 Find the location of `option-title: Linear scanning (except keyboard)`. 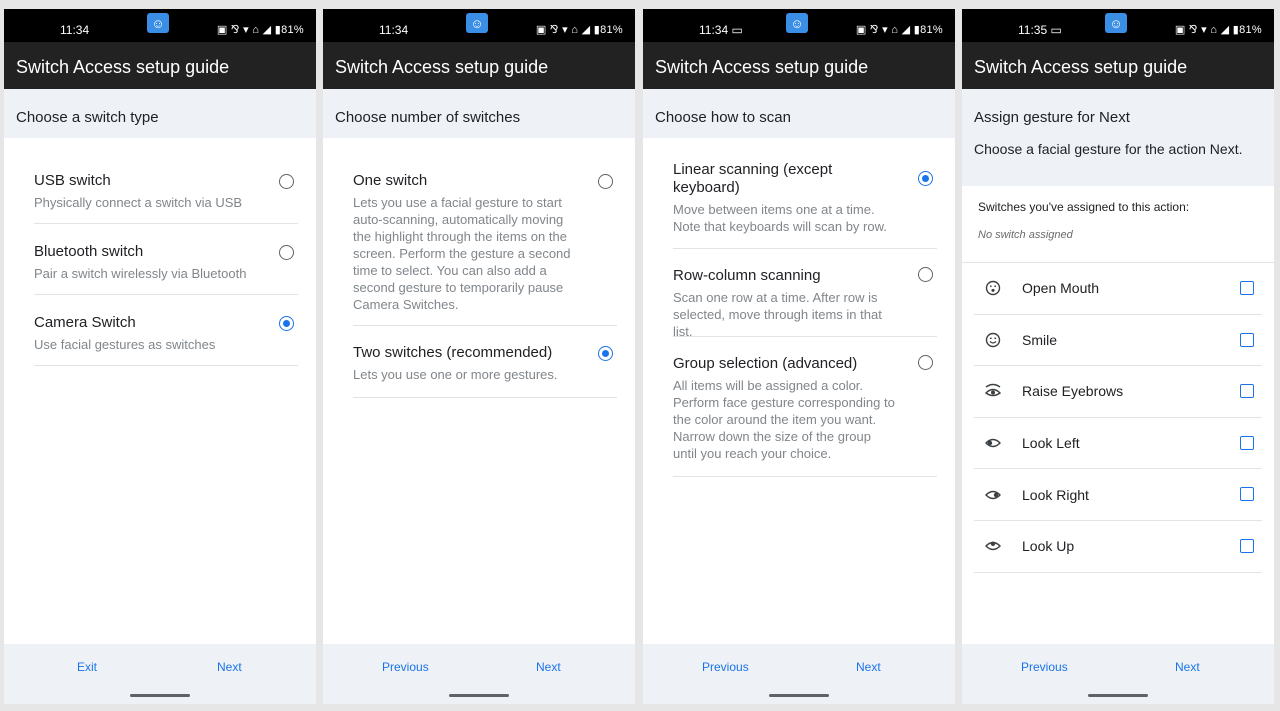

option-title: Linear scanning (except keyboard) is located at coordinates (753, 178).